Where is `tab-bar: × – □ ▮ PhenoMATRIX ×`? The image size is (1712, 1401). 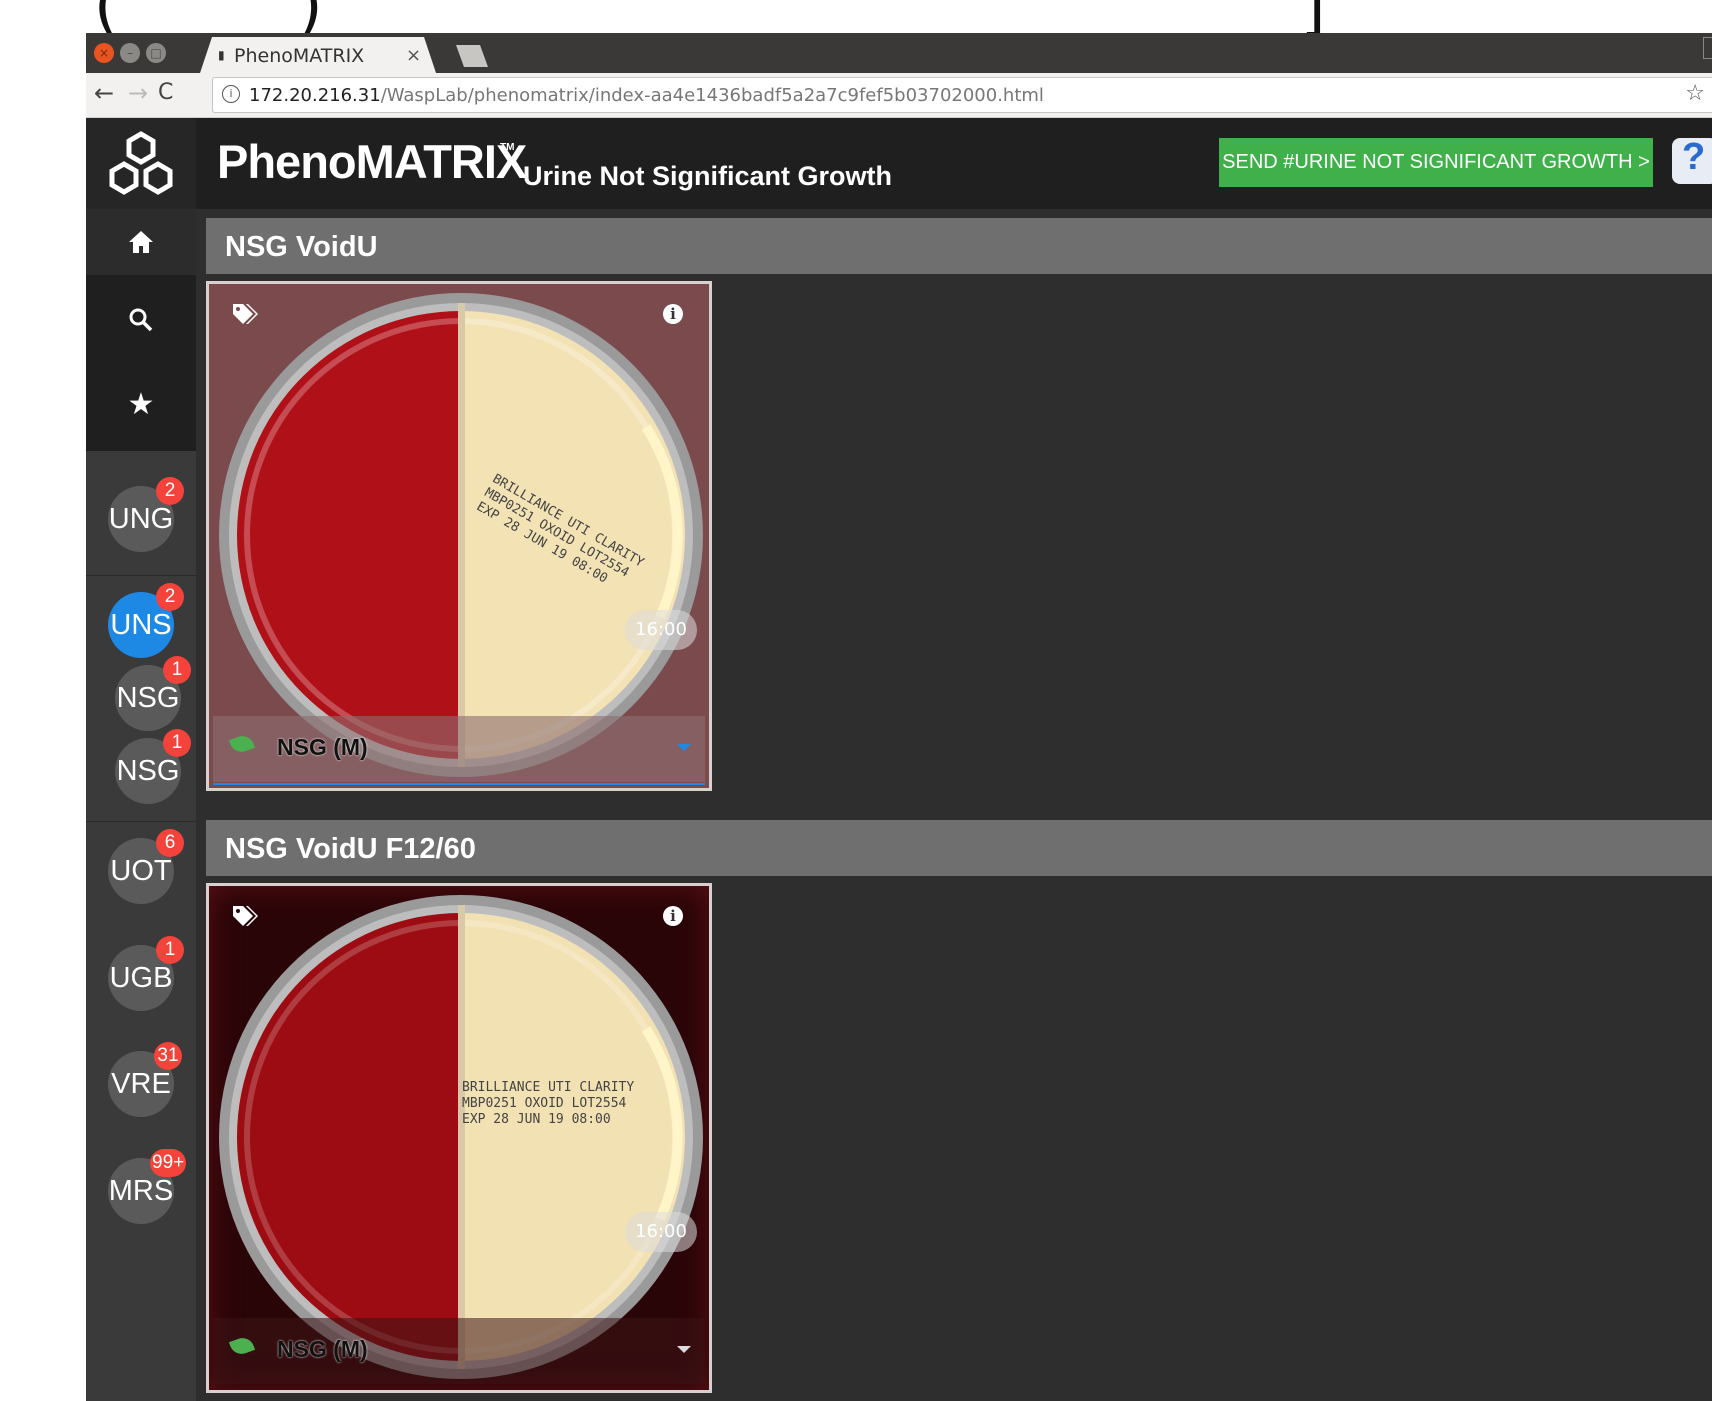 tab-bar: × – □ ▮ PhenoMATRIX × is located at coordinates (899, 53).